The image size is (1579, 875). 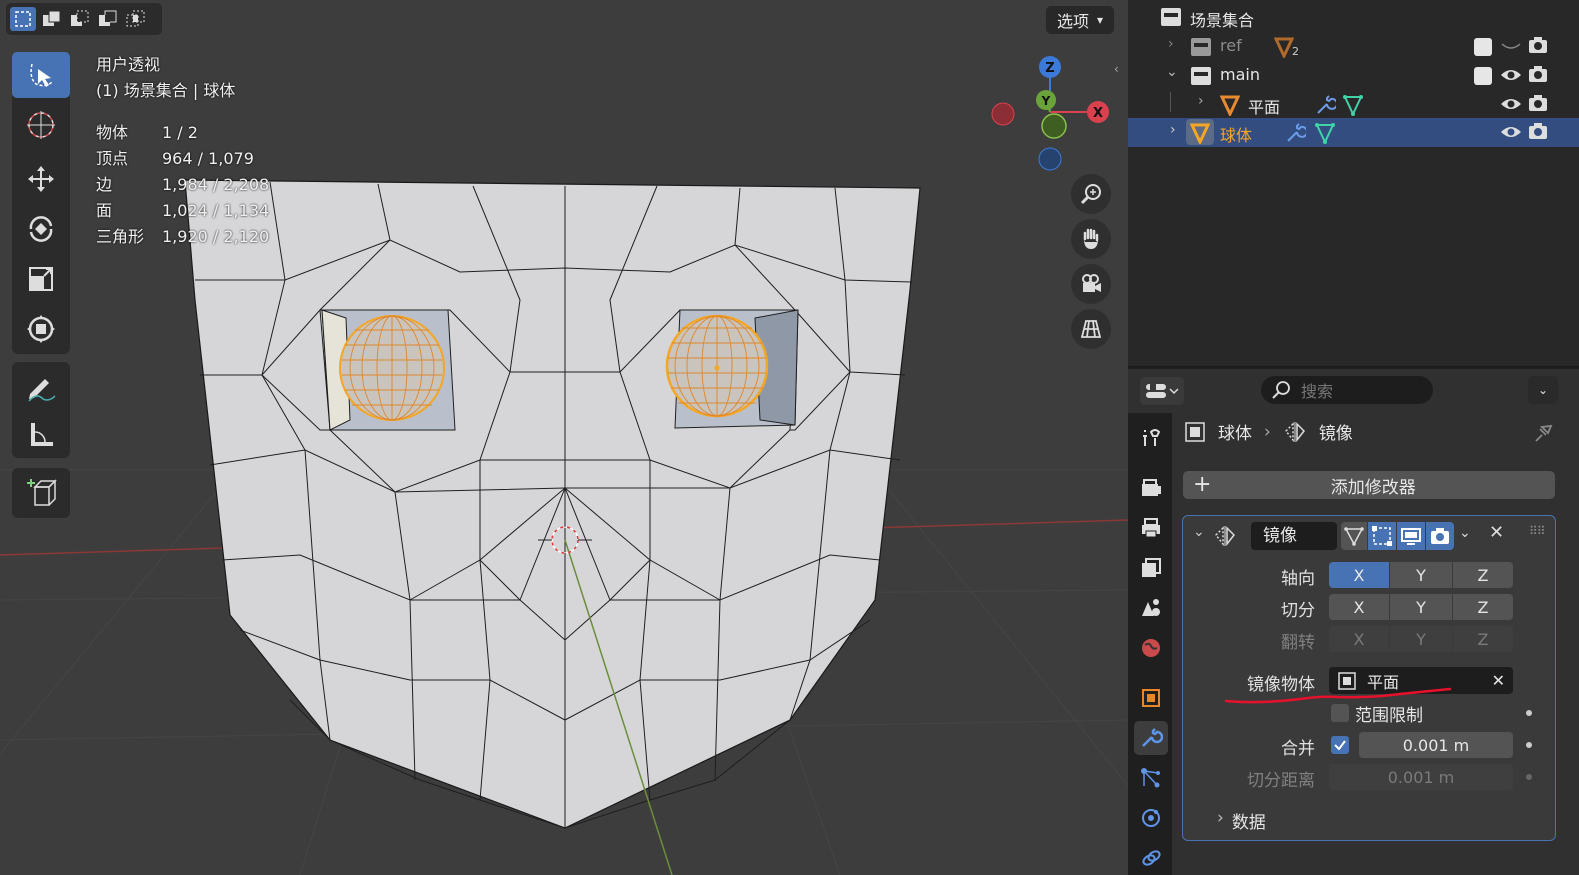 I want to click on breadcrumb: 球体 › 镜像, so click(x=1268, y=431).